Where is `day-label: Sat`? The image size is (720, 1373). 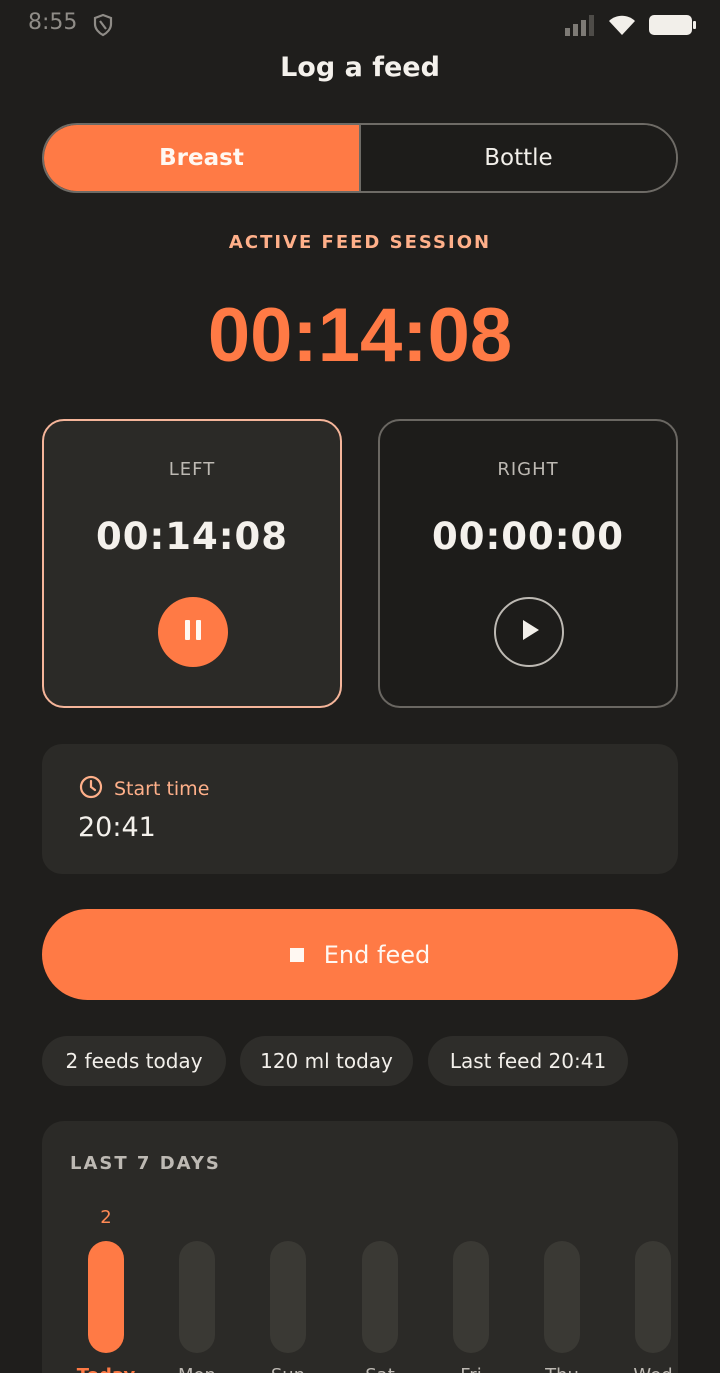 day-label: Sat is located at coordinates (380, 1369).